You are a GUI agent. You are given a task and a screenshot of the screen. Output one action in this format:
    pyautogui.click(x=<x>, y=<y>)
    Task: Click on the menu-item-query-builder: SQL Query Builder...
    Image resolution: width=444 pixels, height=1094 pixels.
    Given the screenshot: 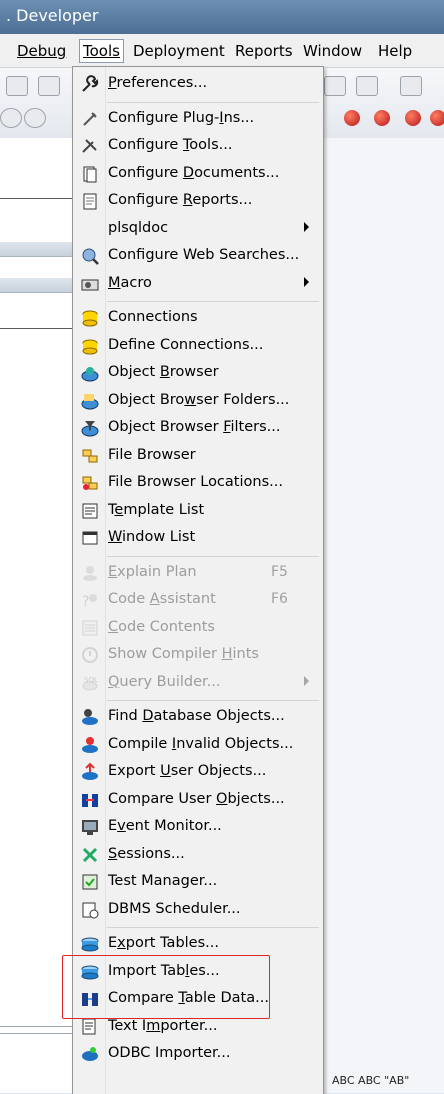 What is the action you would take?
    pyautogui.click(x=198, y=683)
    